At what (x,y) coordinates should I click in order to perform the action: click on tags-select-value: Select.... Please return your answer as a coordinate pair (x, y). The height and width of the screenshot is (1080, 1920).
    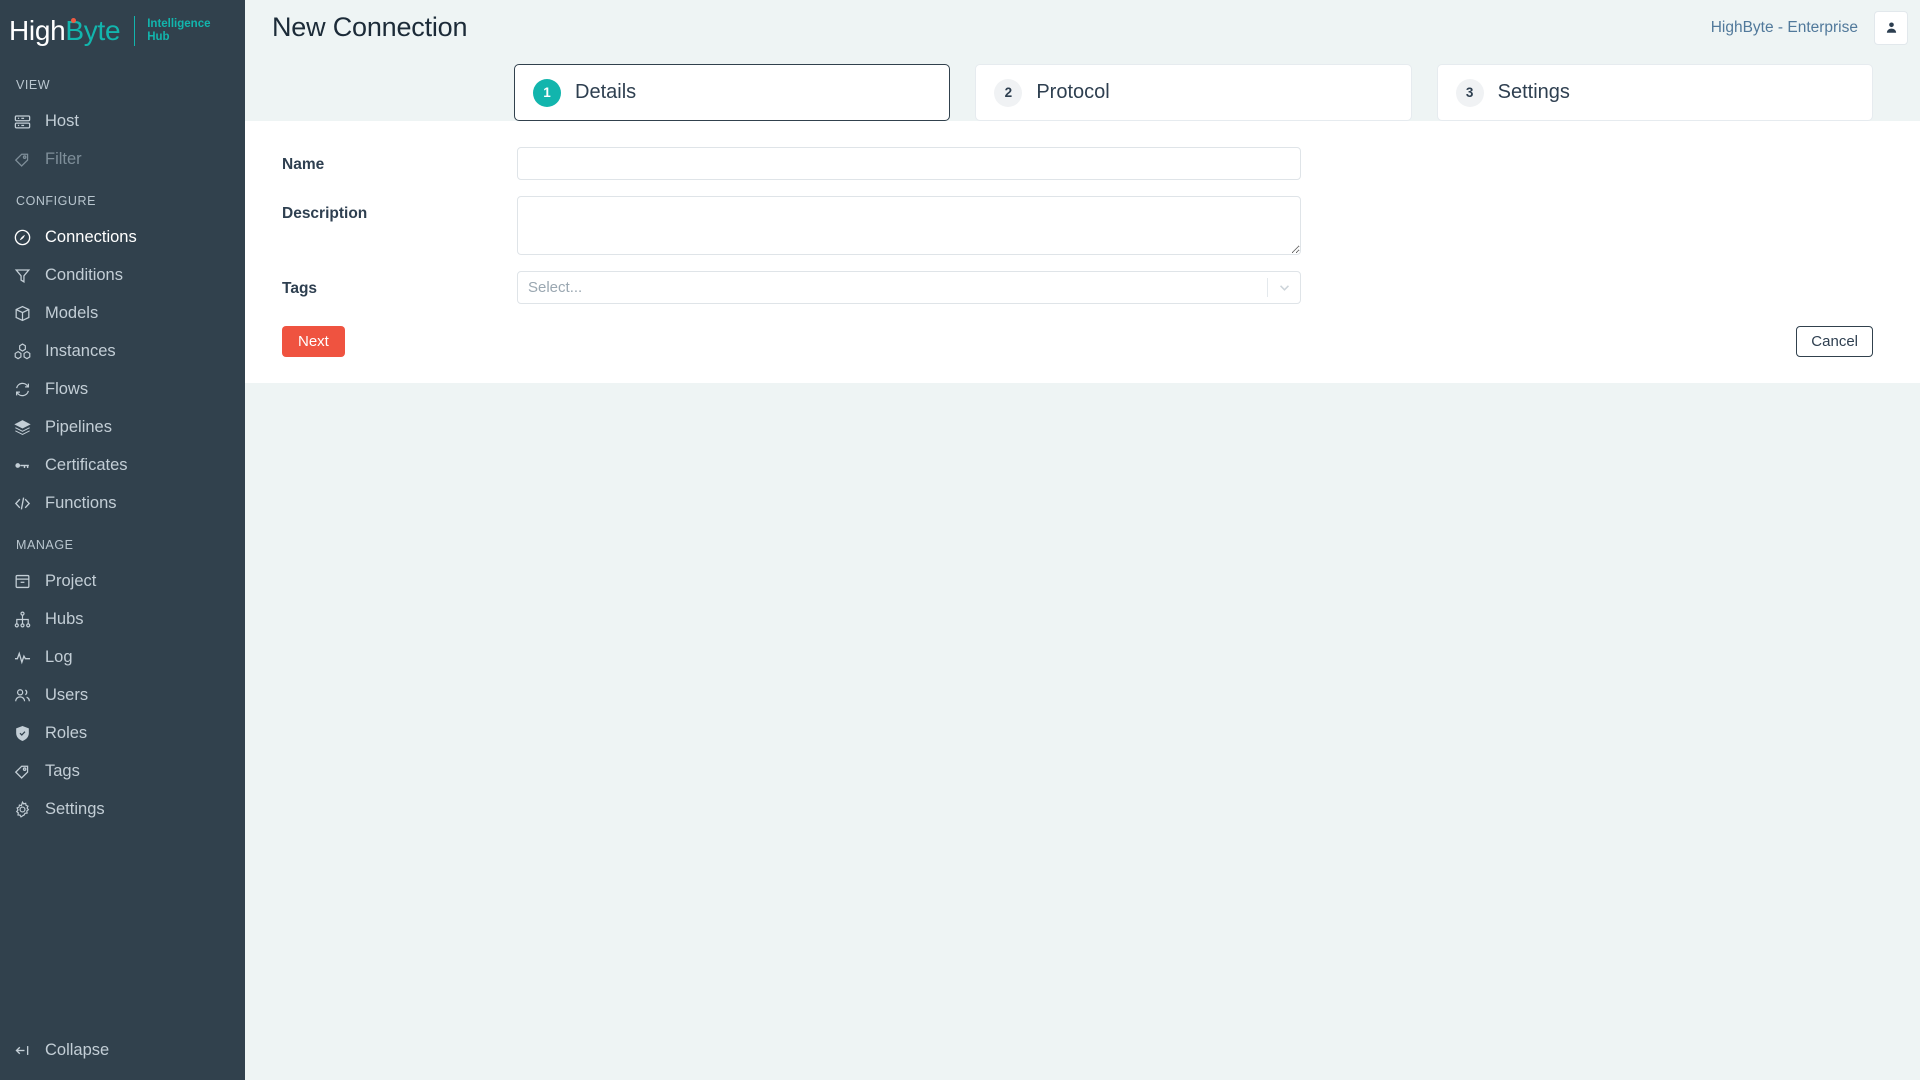
    Looking at the image, I should click on (555, 287).